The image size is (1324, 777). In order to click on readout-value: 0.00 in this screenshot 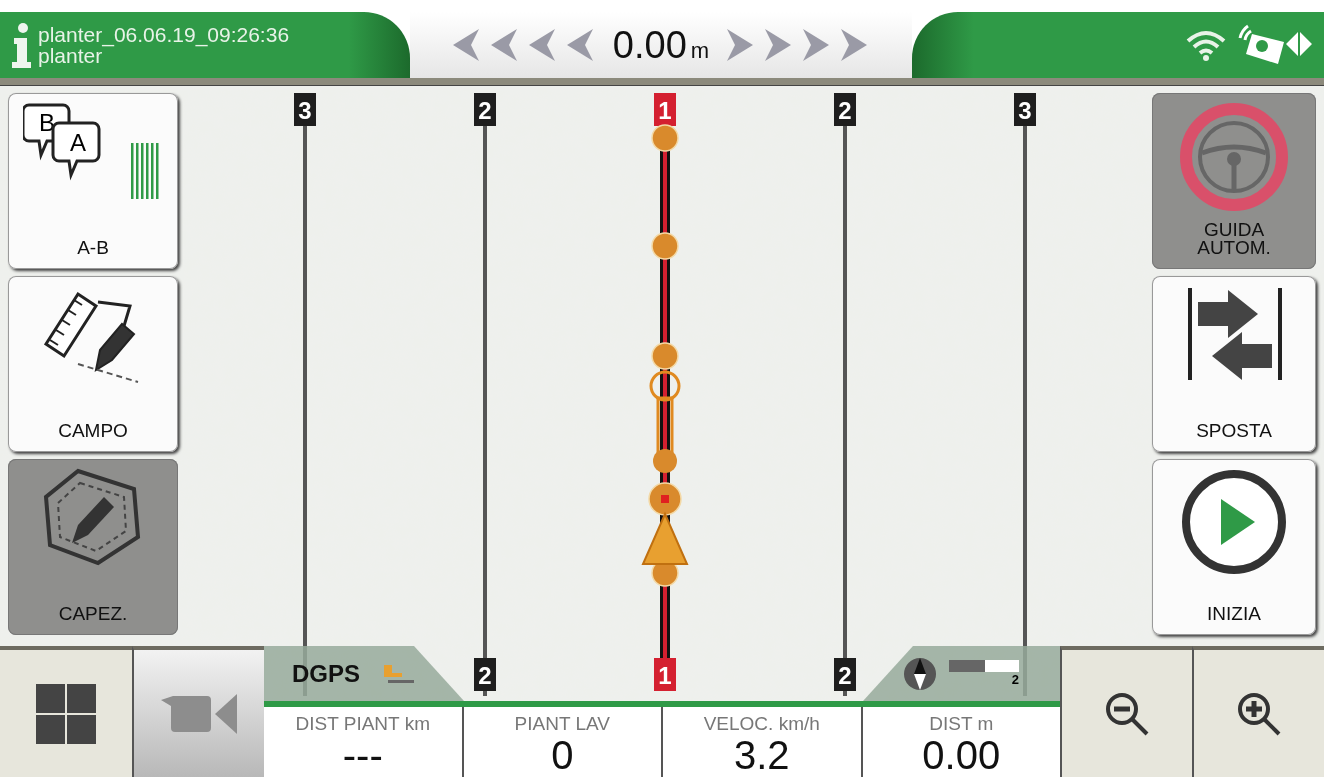, I will do `click(961, 755)`.